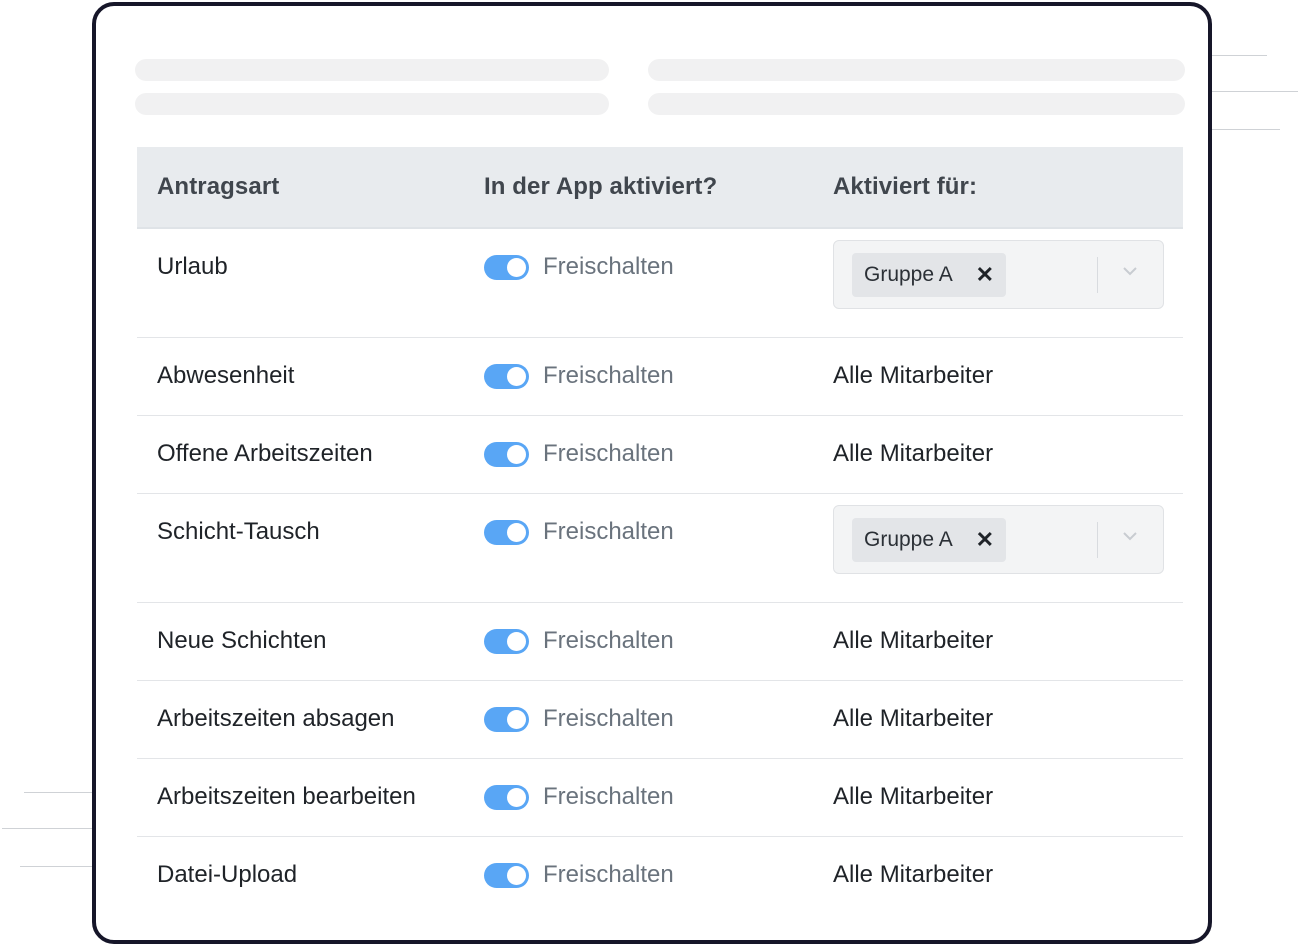 Image resolution: width=1298 pixels, height=946 pixels. Describe the element at coordinates (660, 548) in the screenshot. I see `table-row: Schicht-Tausch Freischalten Gruppe A ✕` at that location.